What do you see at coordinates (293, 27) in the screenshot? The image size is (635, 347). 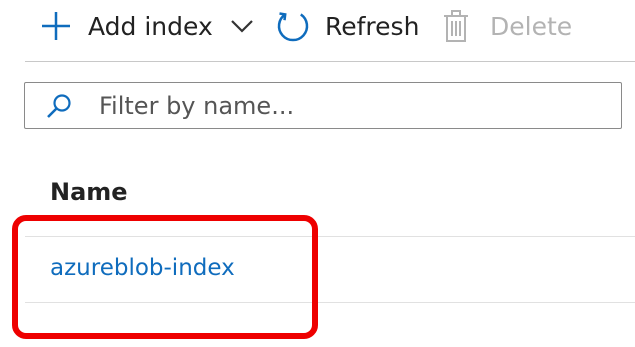 I see `refresh-icon` at bounding box center [293, 27].